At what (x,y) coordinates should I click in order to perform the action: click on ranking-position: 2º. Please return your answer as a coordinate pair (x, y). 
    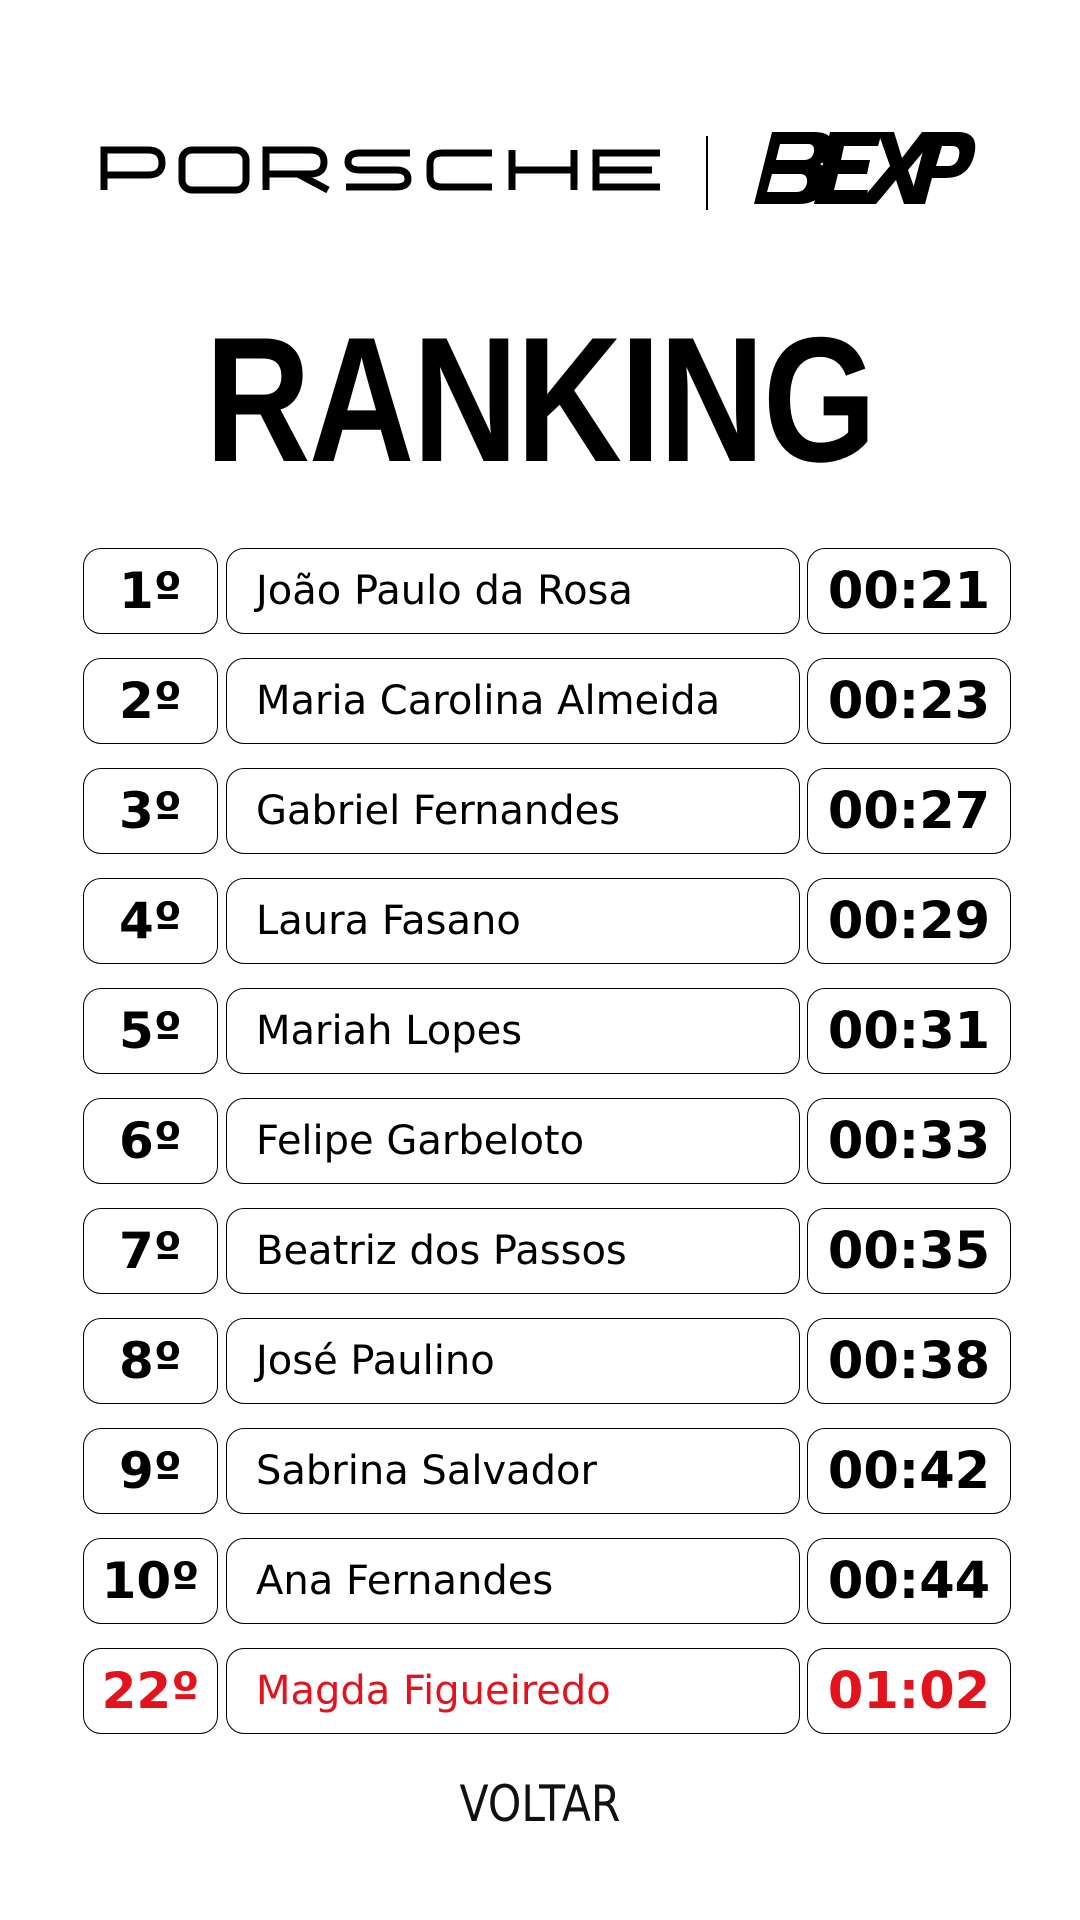
    Looking at the image, I should click on (150, 701).